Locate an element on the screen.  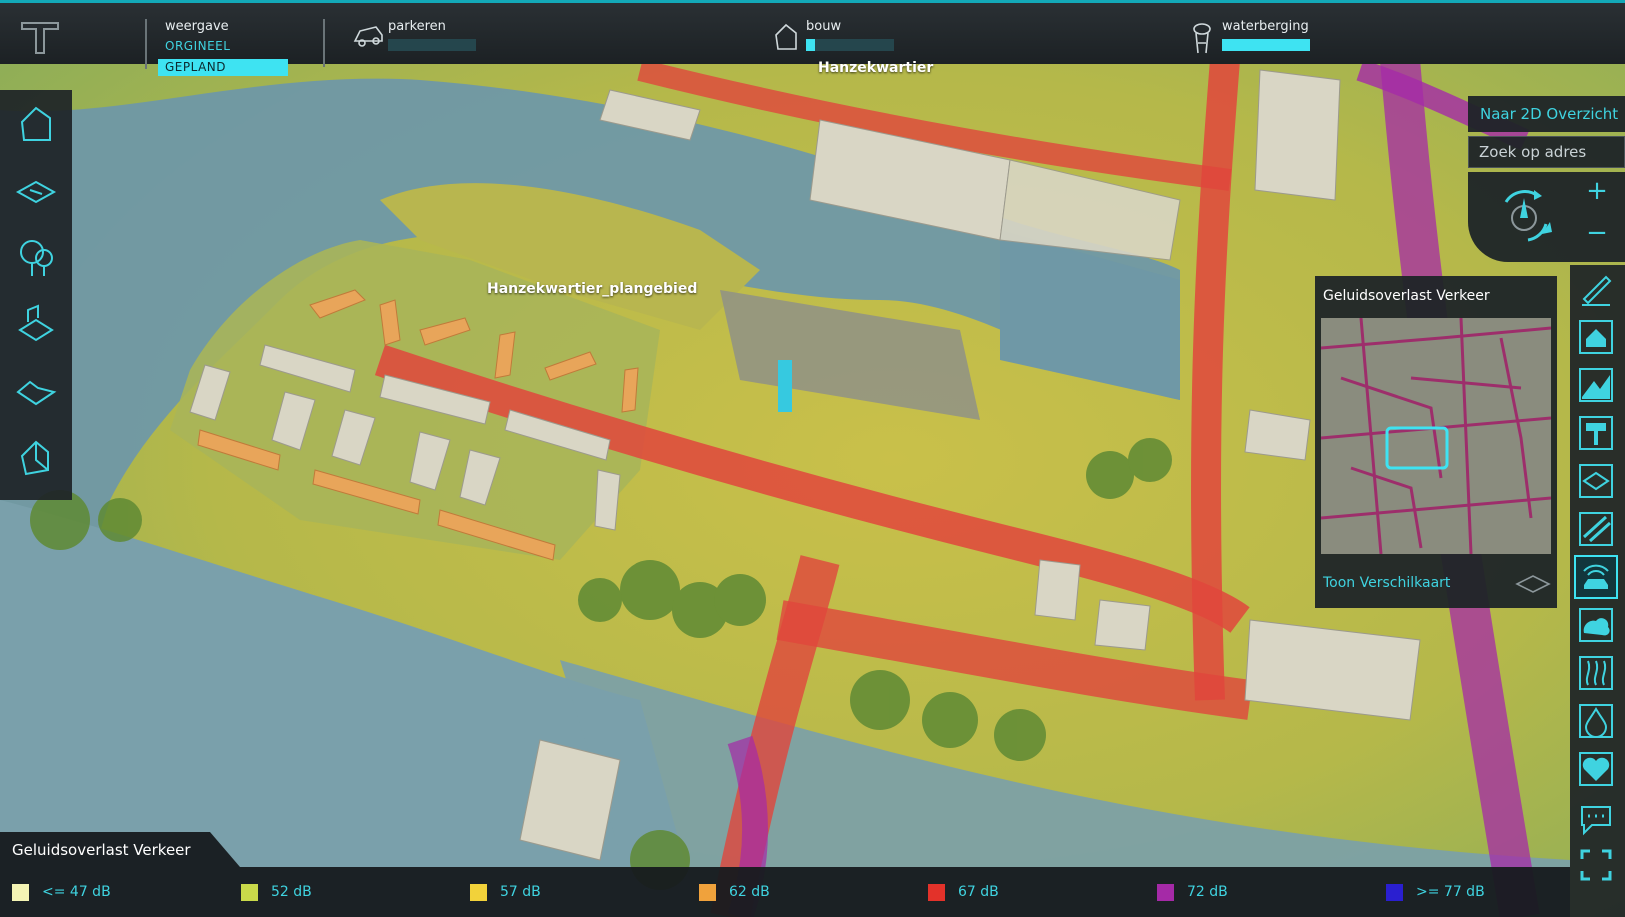
traffic-noise-overlay-icon is located at coordinates (1596, 577).